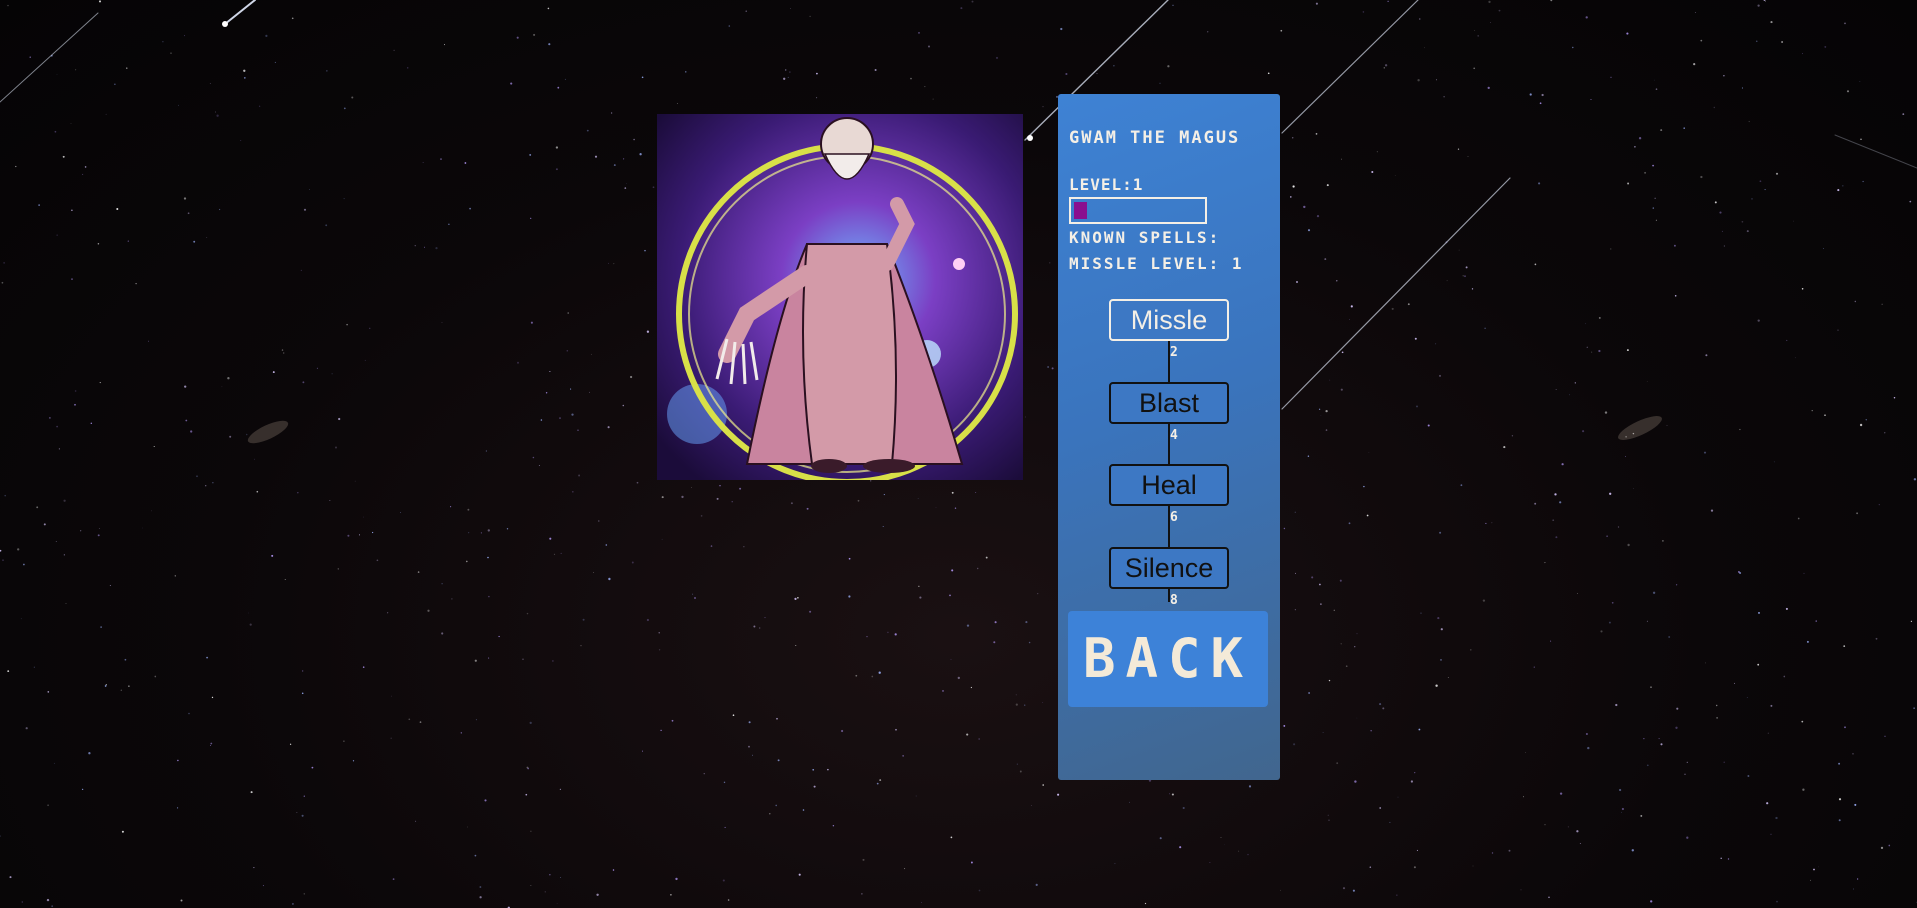 Image resolution: width=1917 pixels, height=908 pixels. What do you see at coordinates (1080, 210) in the screenshot?
I see `xp-bar-fill` at bounding box center [1080, 210].